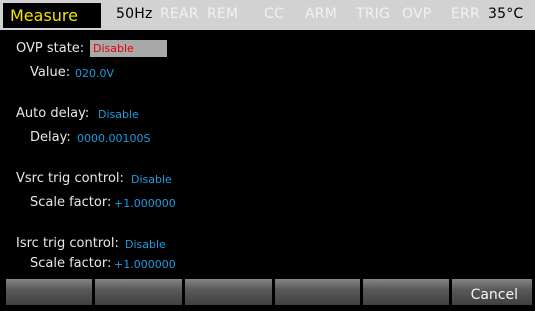 The width and height of the screenshot is (535, 311). I want to click on mode-indicator: Measure, so click(52, 15).